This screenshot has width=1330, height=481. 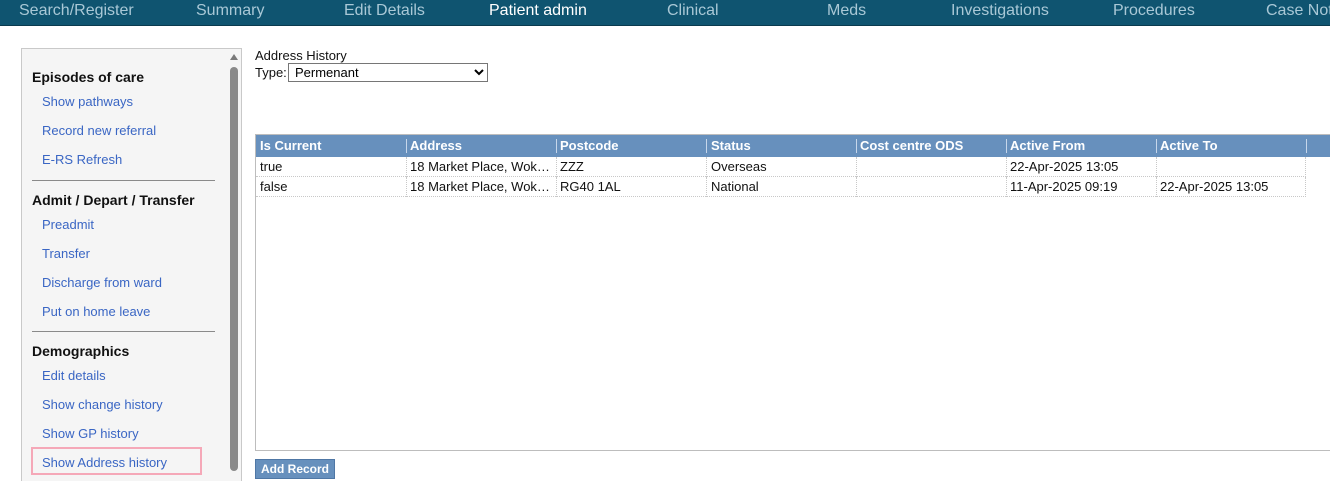 I want to click on sidebar-item-show-pathways: Show pathways, so click(x=87, y=101).